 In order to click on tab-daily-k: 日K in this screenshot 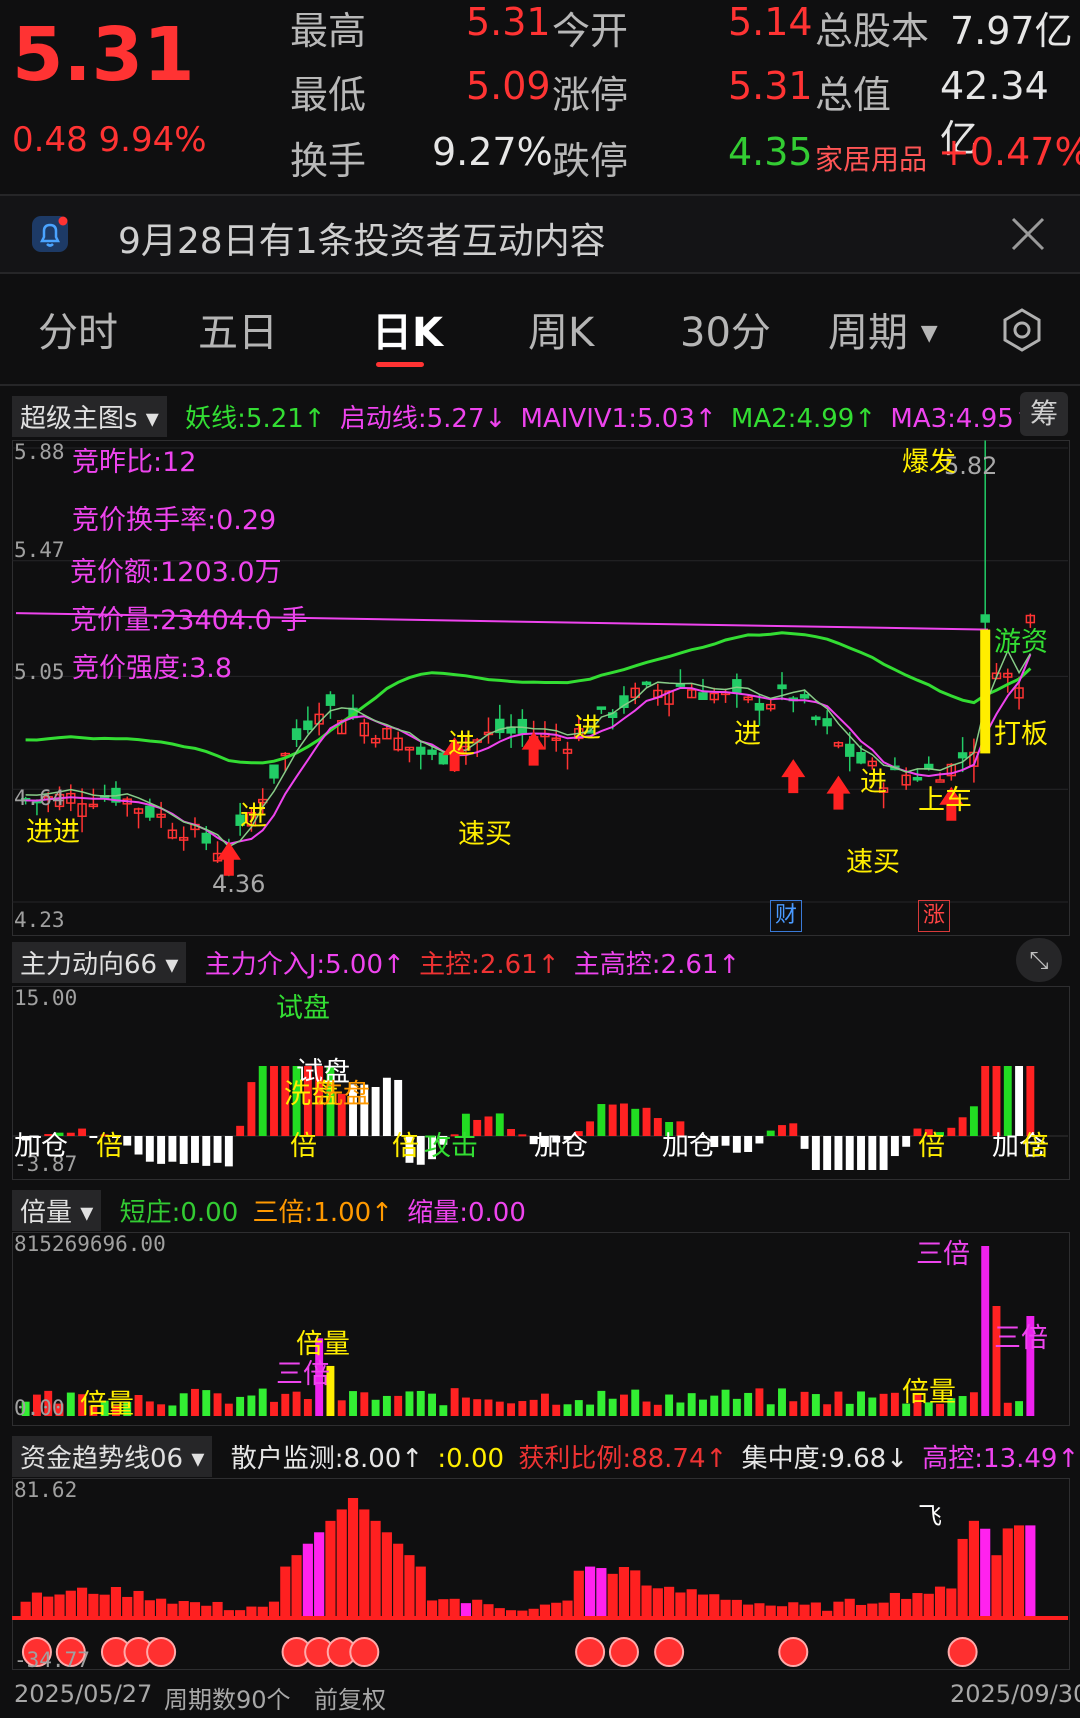, I will do `click(407, 329)`.